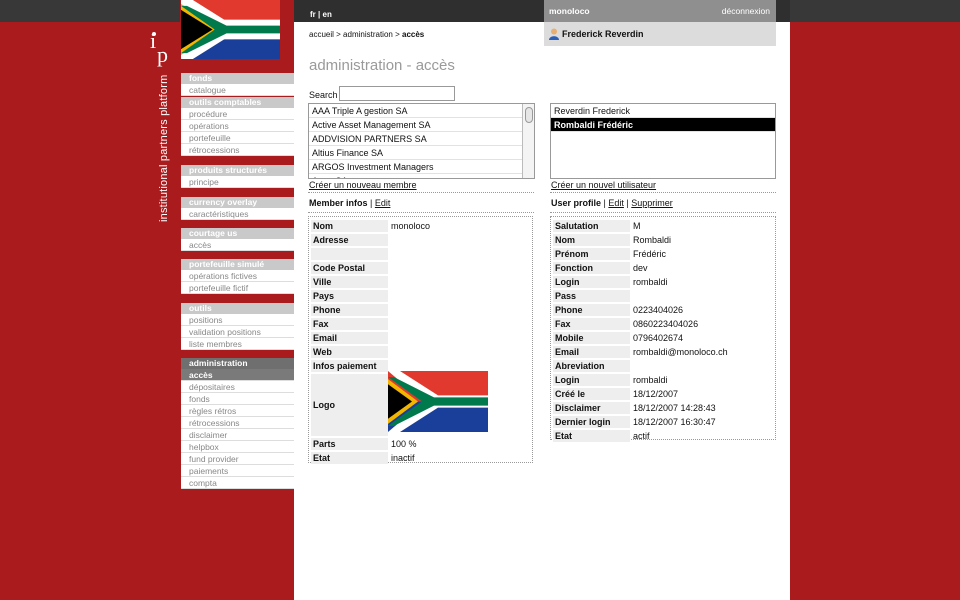 The width and height of the screenshot is (960, 600). Describe the element at coordinates (313, 14) in the screenshot. I see `lang-fr: fr` at that location.